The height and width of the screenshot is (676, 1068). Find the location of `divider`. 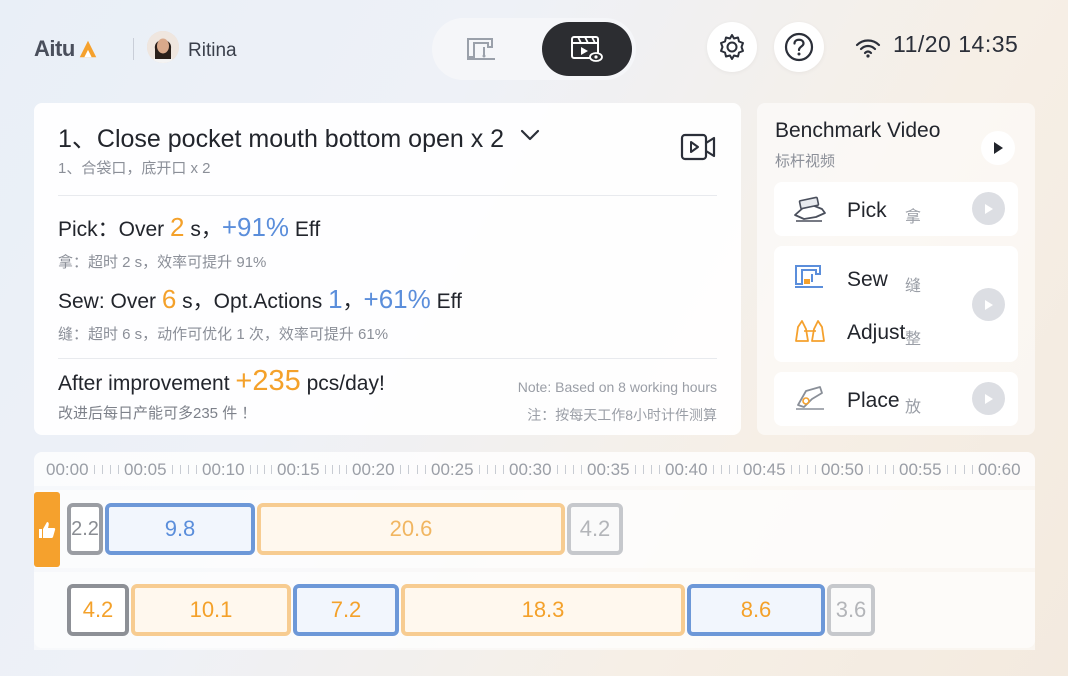

divider is located at coordinates (387, 195).